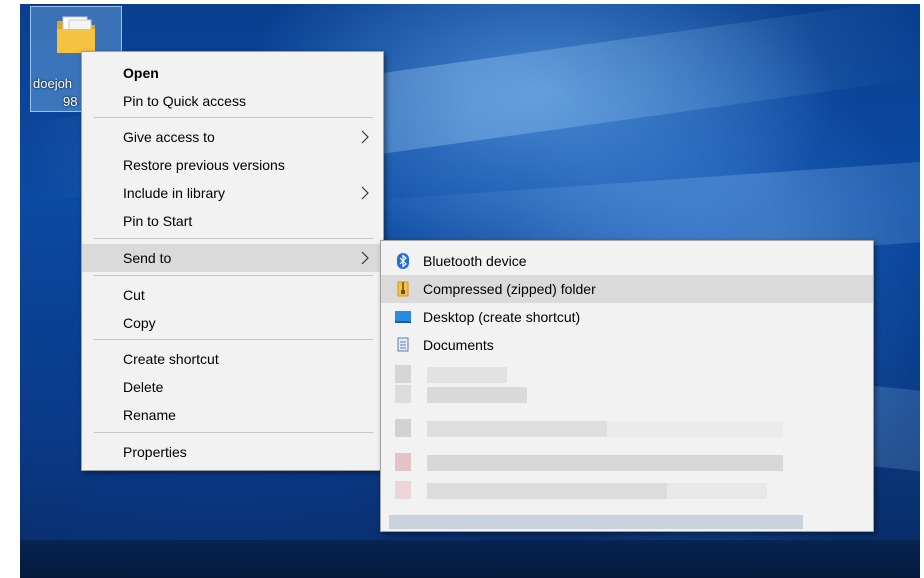  Describe the element at coordinates (627, 317) in the screenshot. I see `send-to-desktop: Desktop (create shortcut)` at that location.